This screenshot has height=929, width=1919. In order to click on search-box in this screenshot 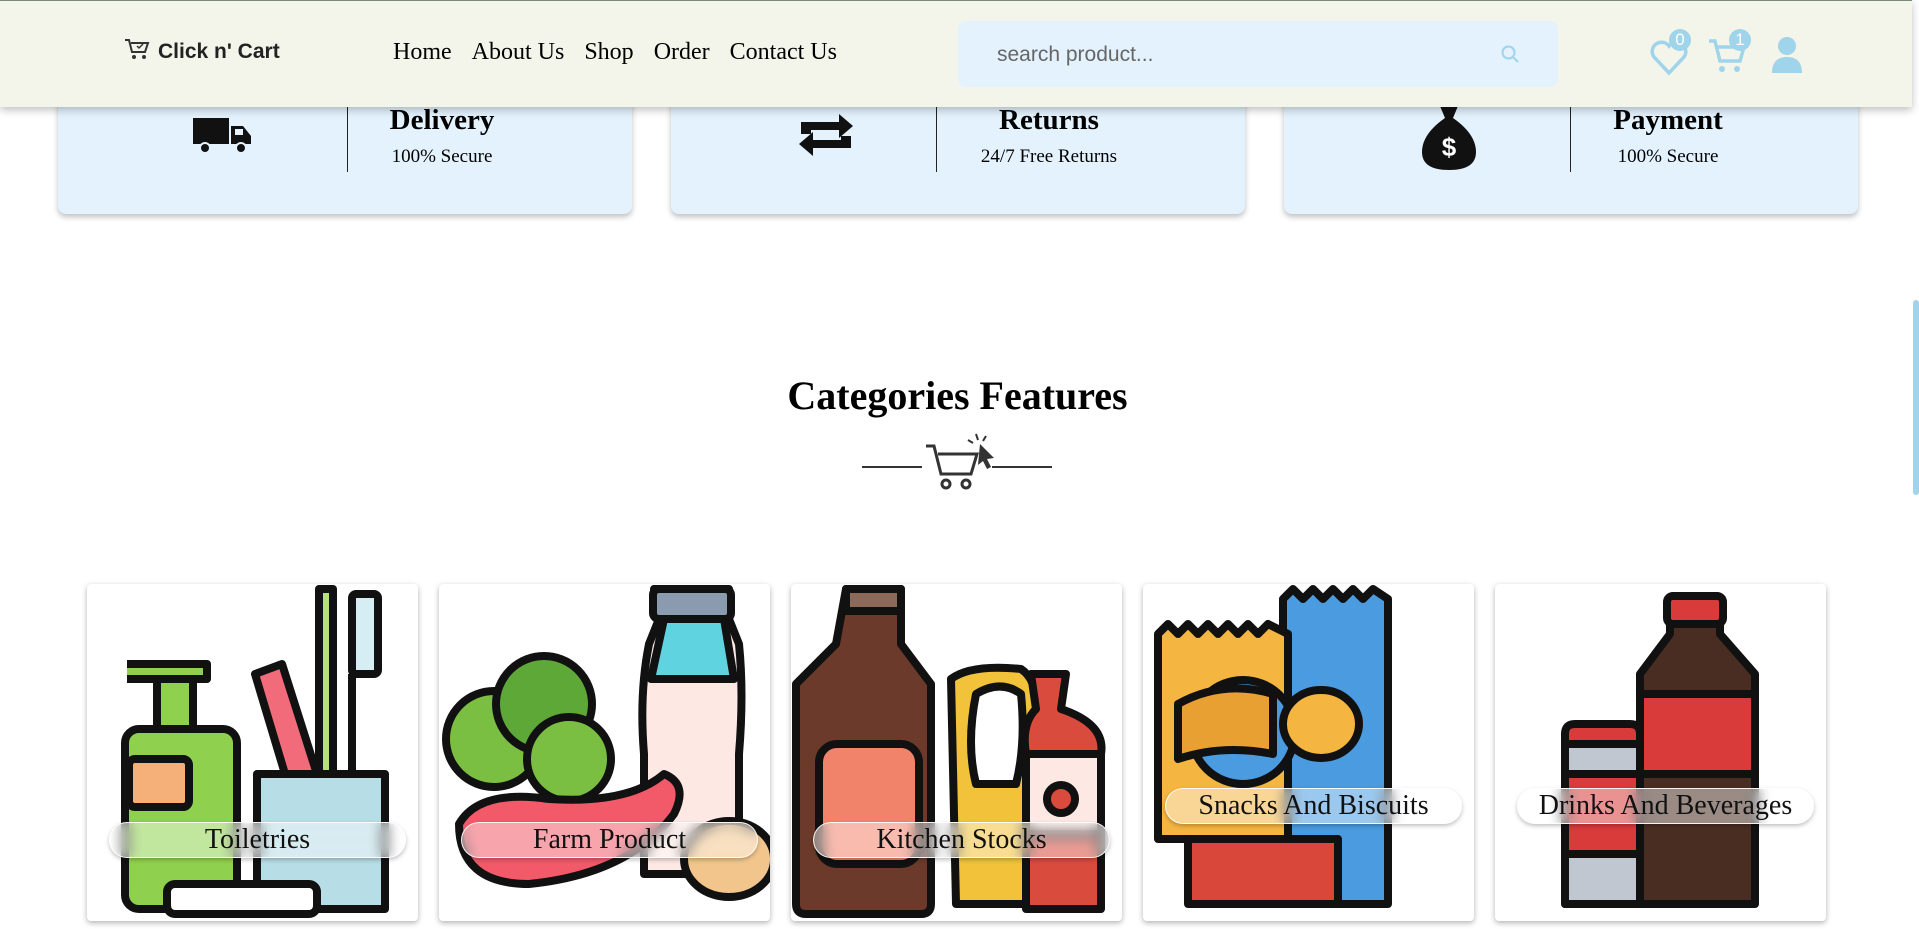, I will do `click(1258, 55)`.